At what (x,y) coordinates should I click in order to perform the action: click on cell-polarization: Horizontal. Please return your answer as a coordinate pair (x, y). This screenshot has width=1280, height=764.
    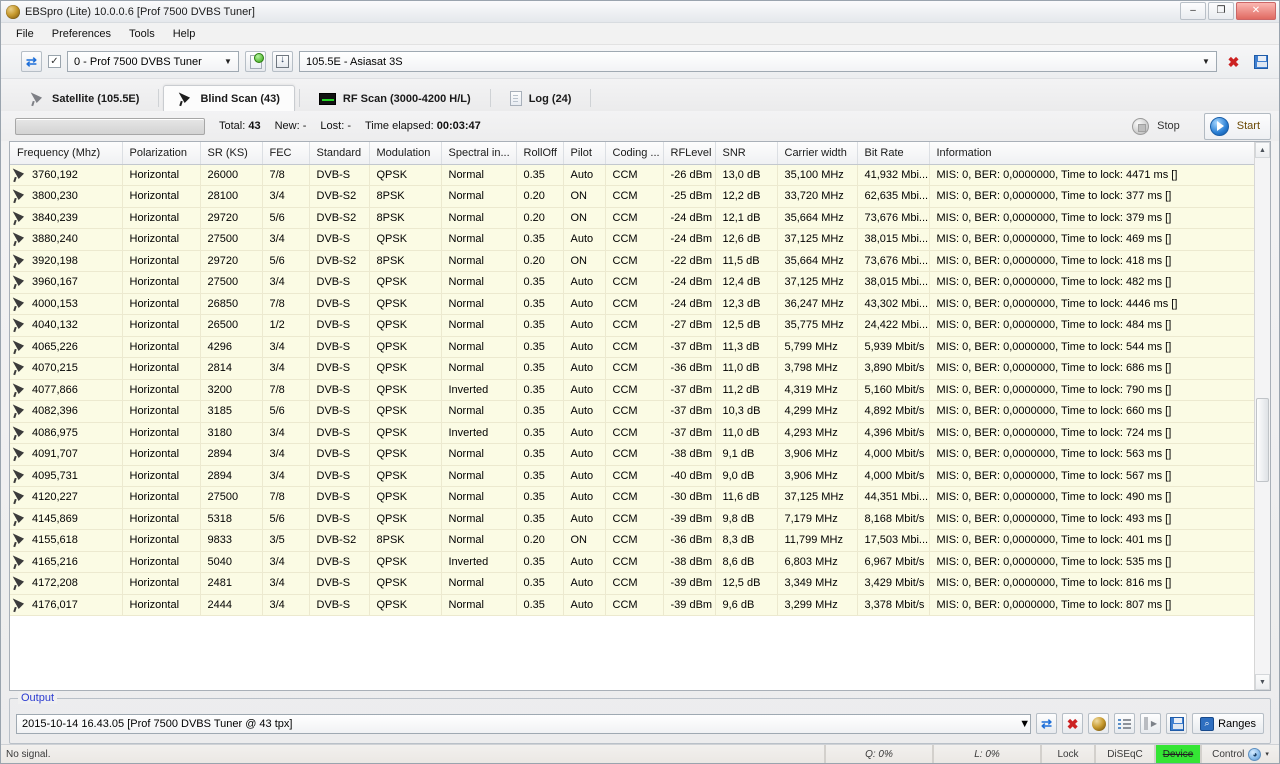
    Looking at the image, I should click on (161, 605).